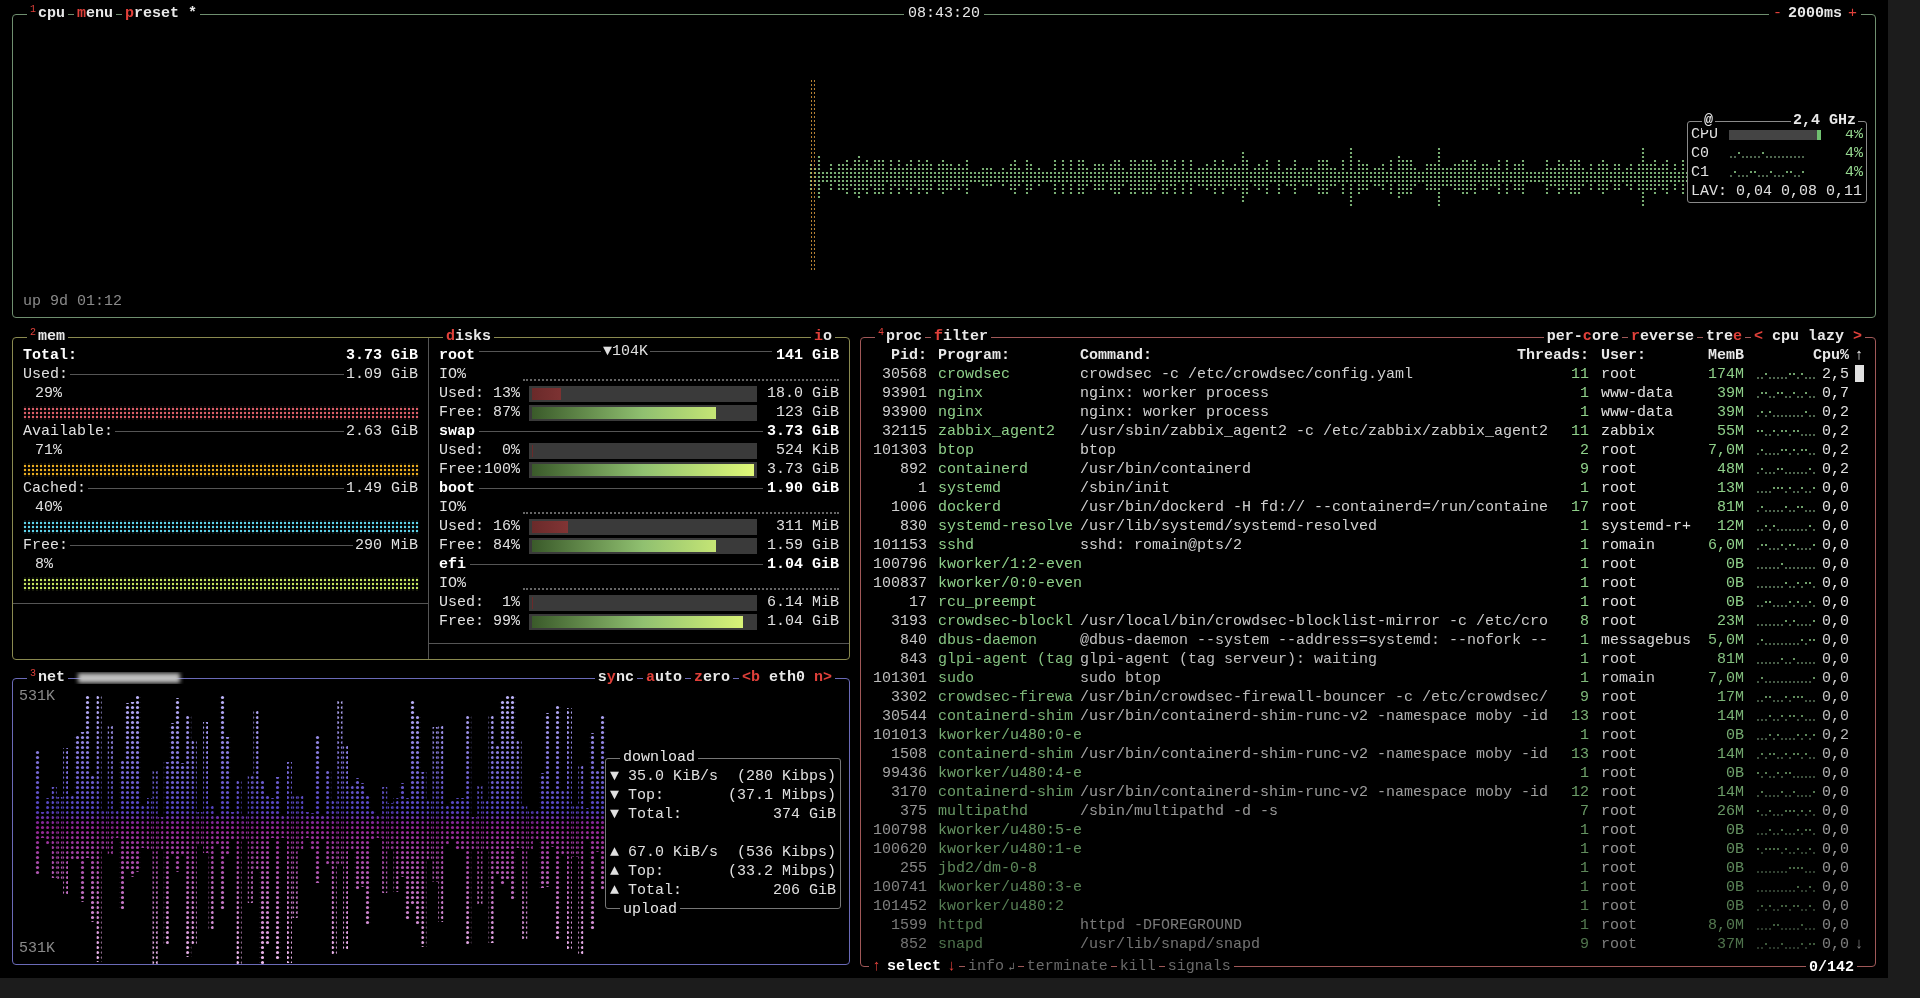  What do you see at coordinates (1854, 153) in the screenshot?
I see `core-reading: 4%` at bounding box center [1854, 153].